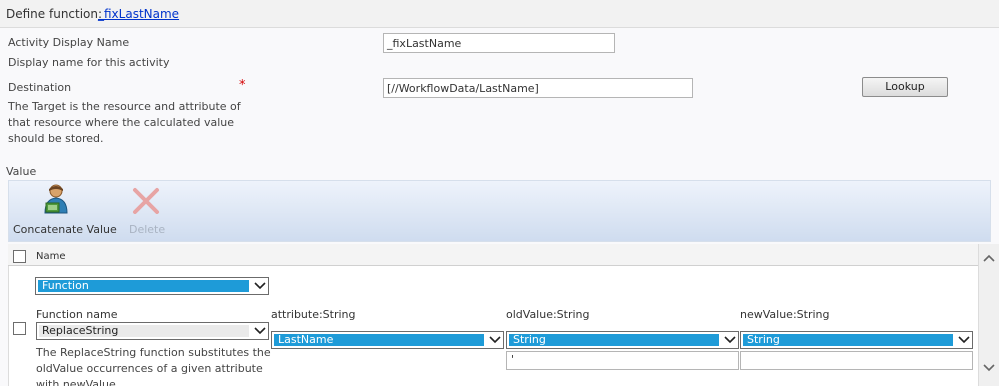  I want to click on param-newvalue-selected: String, so click(848, 340).